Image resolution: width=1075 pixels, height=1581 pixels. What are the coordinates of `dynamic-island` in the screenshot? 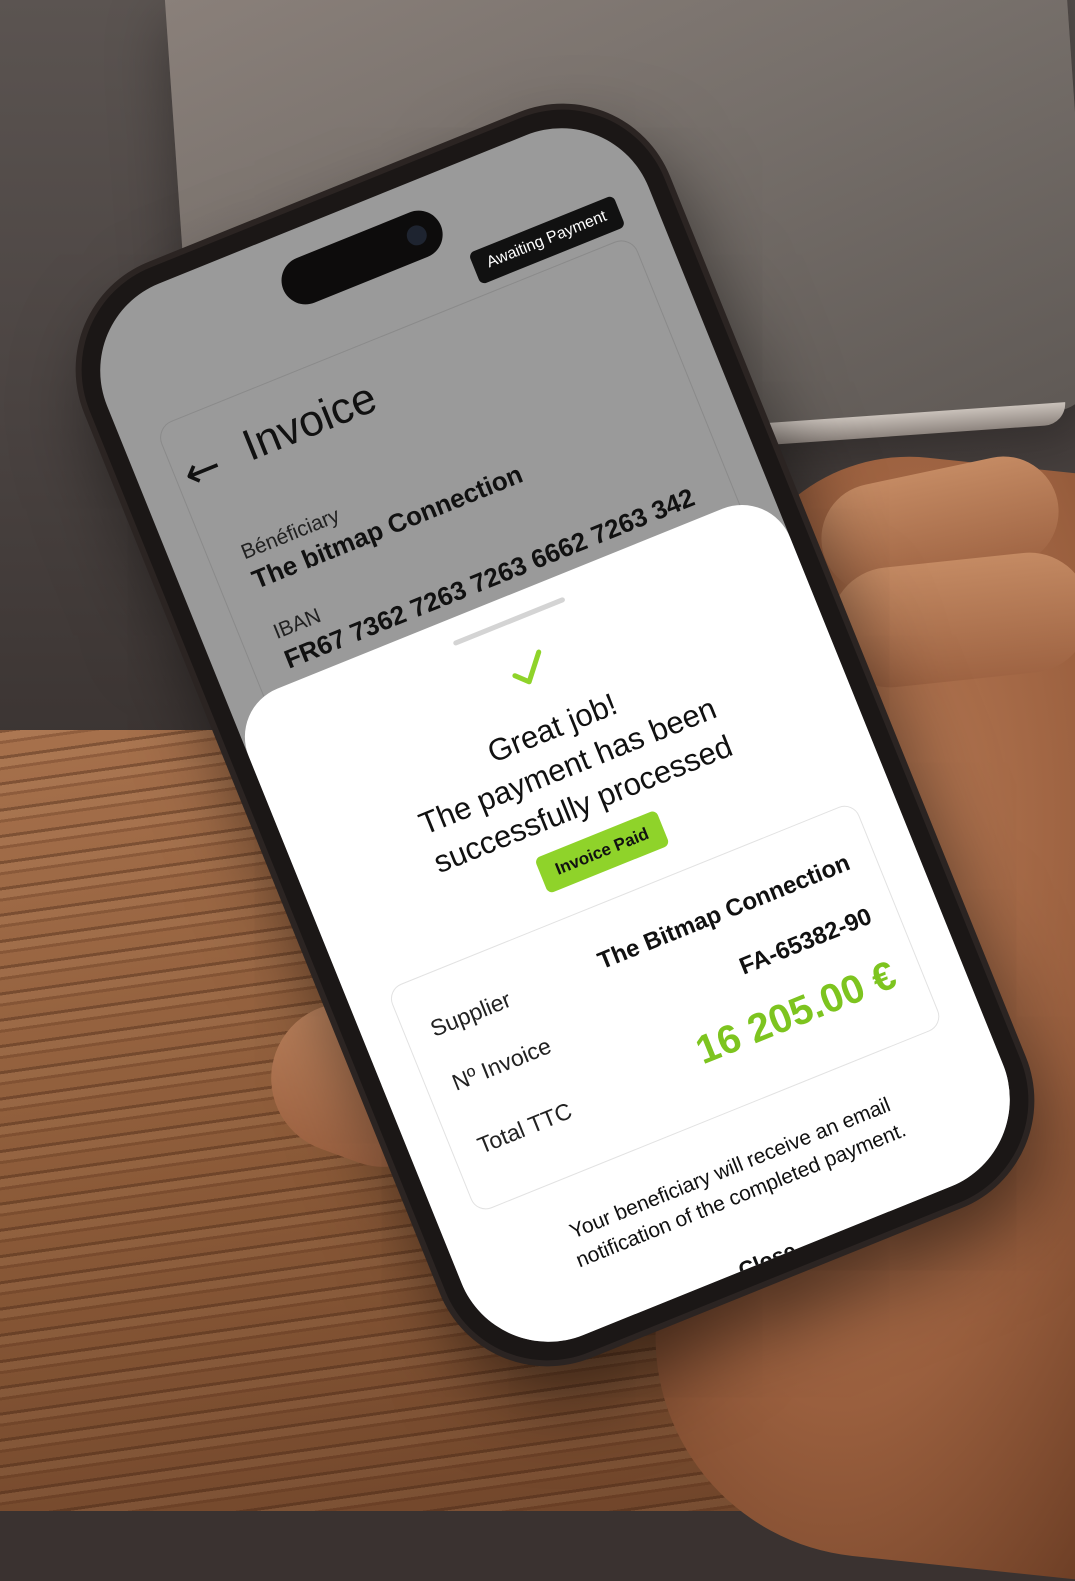 It's located at (362, 257).